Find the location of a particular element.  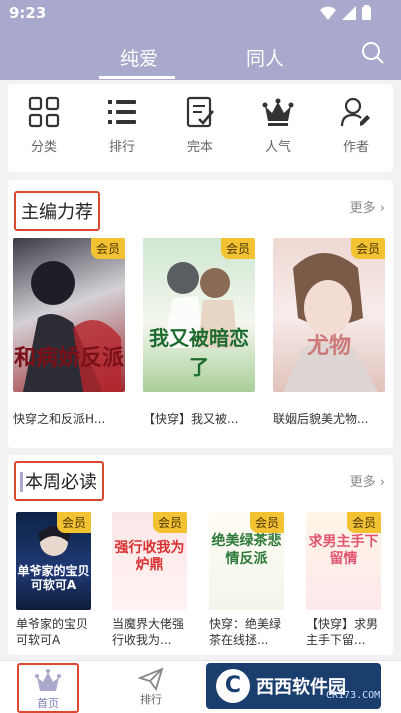

watermark: C 西西软件园 CR173.COM is located at coordinates (293, 686).